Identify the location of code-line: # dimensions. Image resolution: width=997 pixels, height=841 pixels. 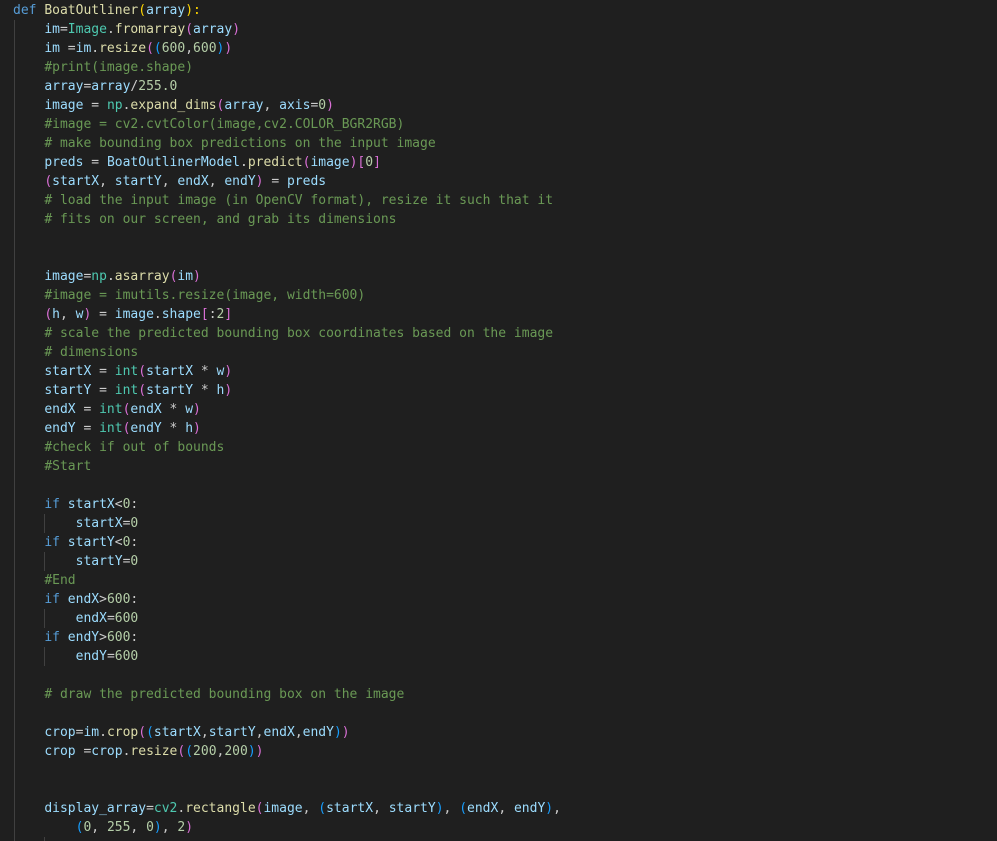
(75, 352).